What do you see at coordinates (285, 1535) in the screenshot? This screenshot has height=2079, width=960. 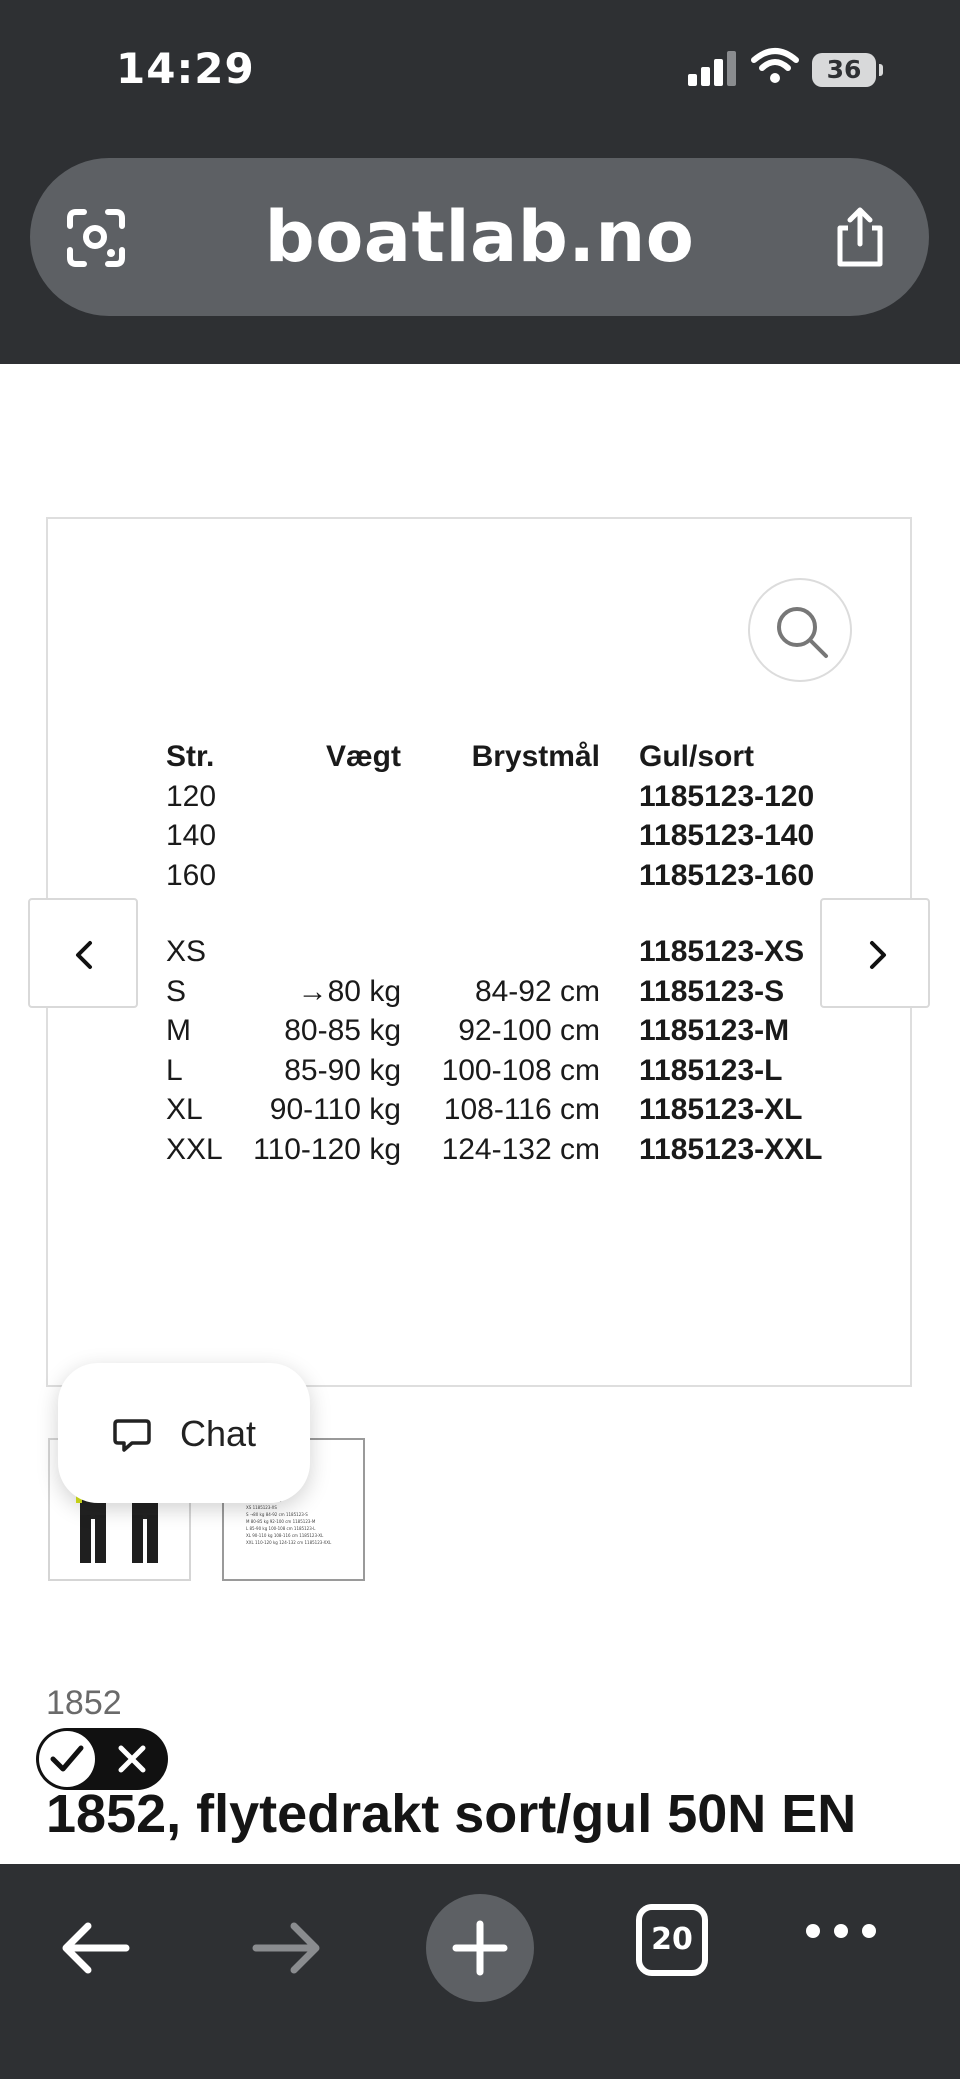 I see `mini-cell: 108-116 cm` at bounding box center [285, 1535].